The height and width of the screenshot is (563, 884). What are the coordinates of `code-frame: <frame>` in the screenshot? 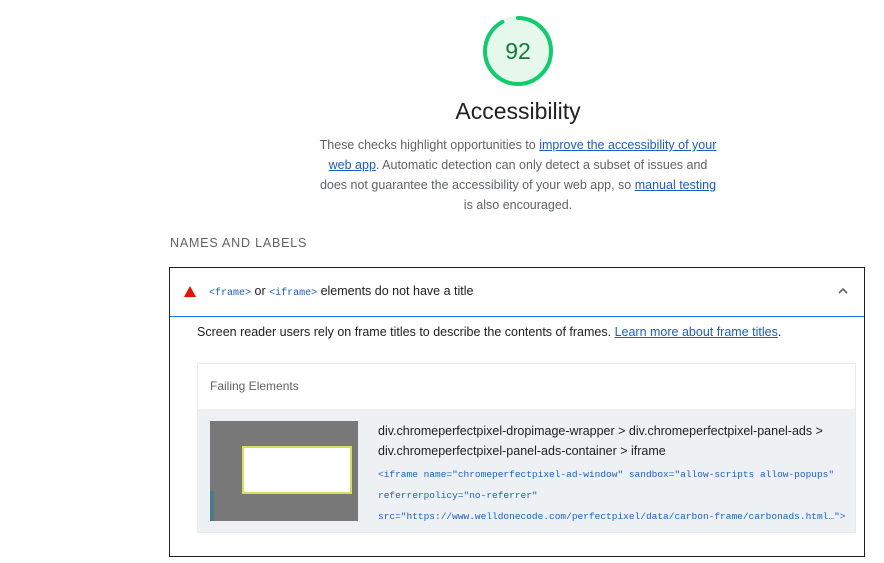 It's located at (230, 293).